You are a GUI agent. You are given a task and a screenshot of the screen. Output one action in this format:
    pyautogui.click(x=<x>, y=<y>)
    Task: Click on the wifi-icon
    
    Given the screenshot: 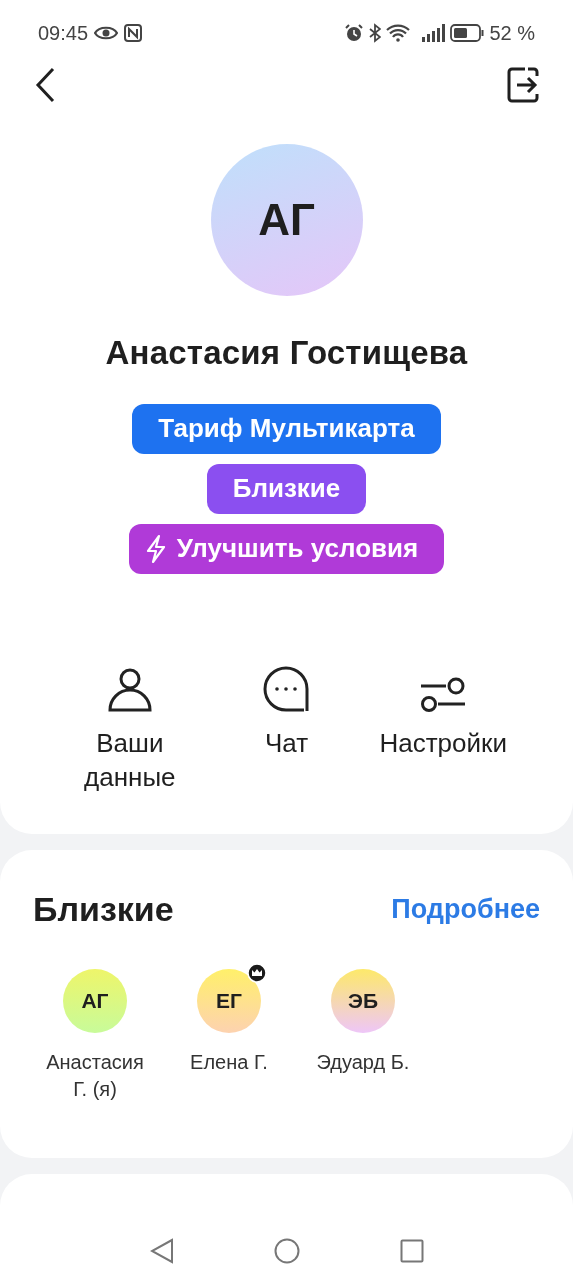 What is the action you would take?
    pyautogui.click(x=398, y=33)
    